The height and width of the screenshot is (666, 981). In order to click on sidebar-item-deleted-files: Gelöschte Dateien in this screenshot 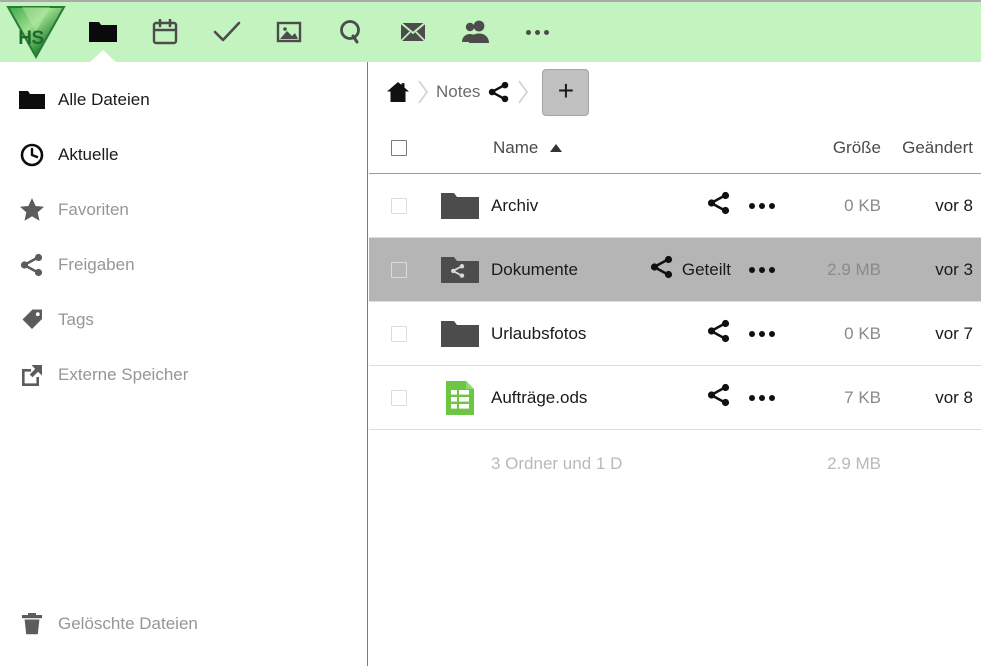, I will do `click(183, 623)`.